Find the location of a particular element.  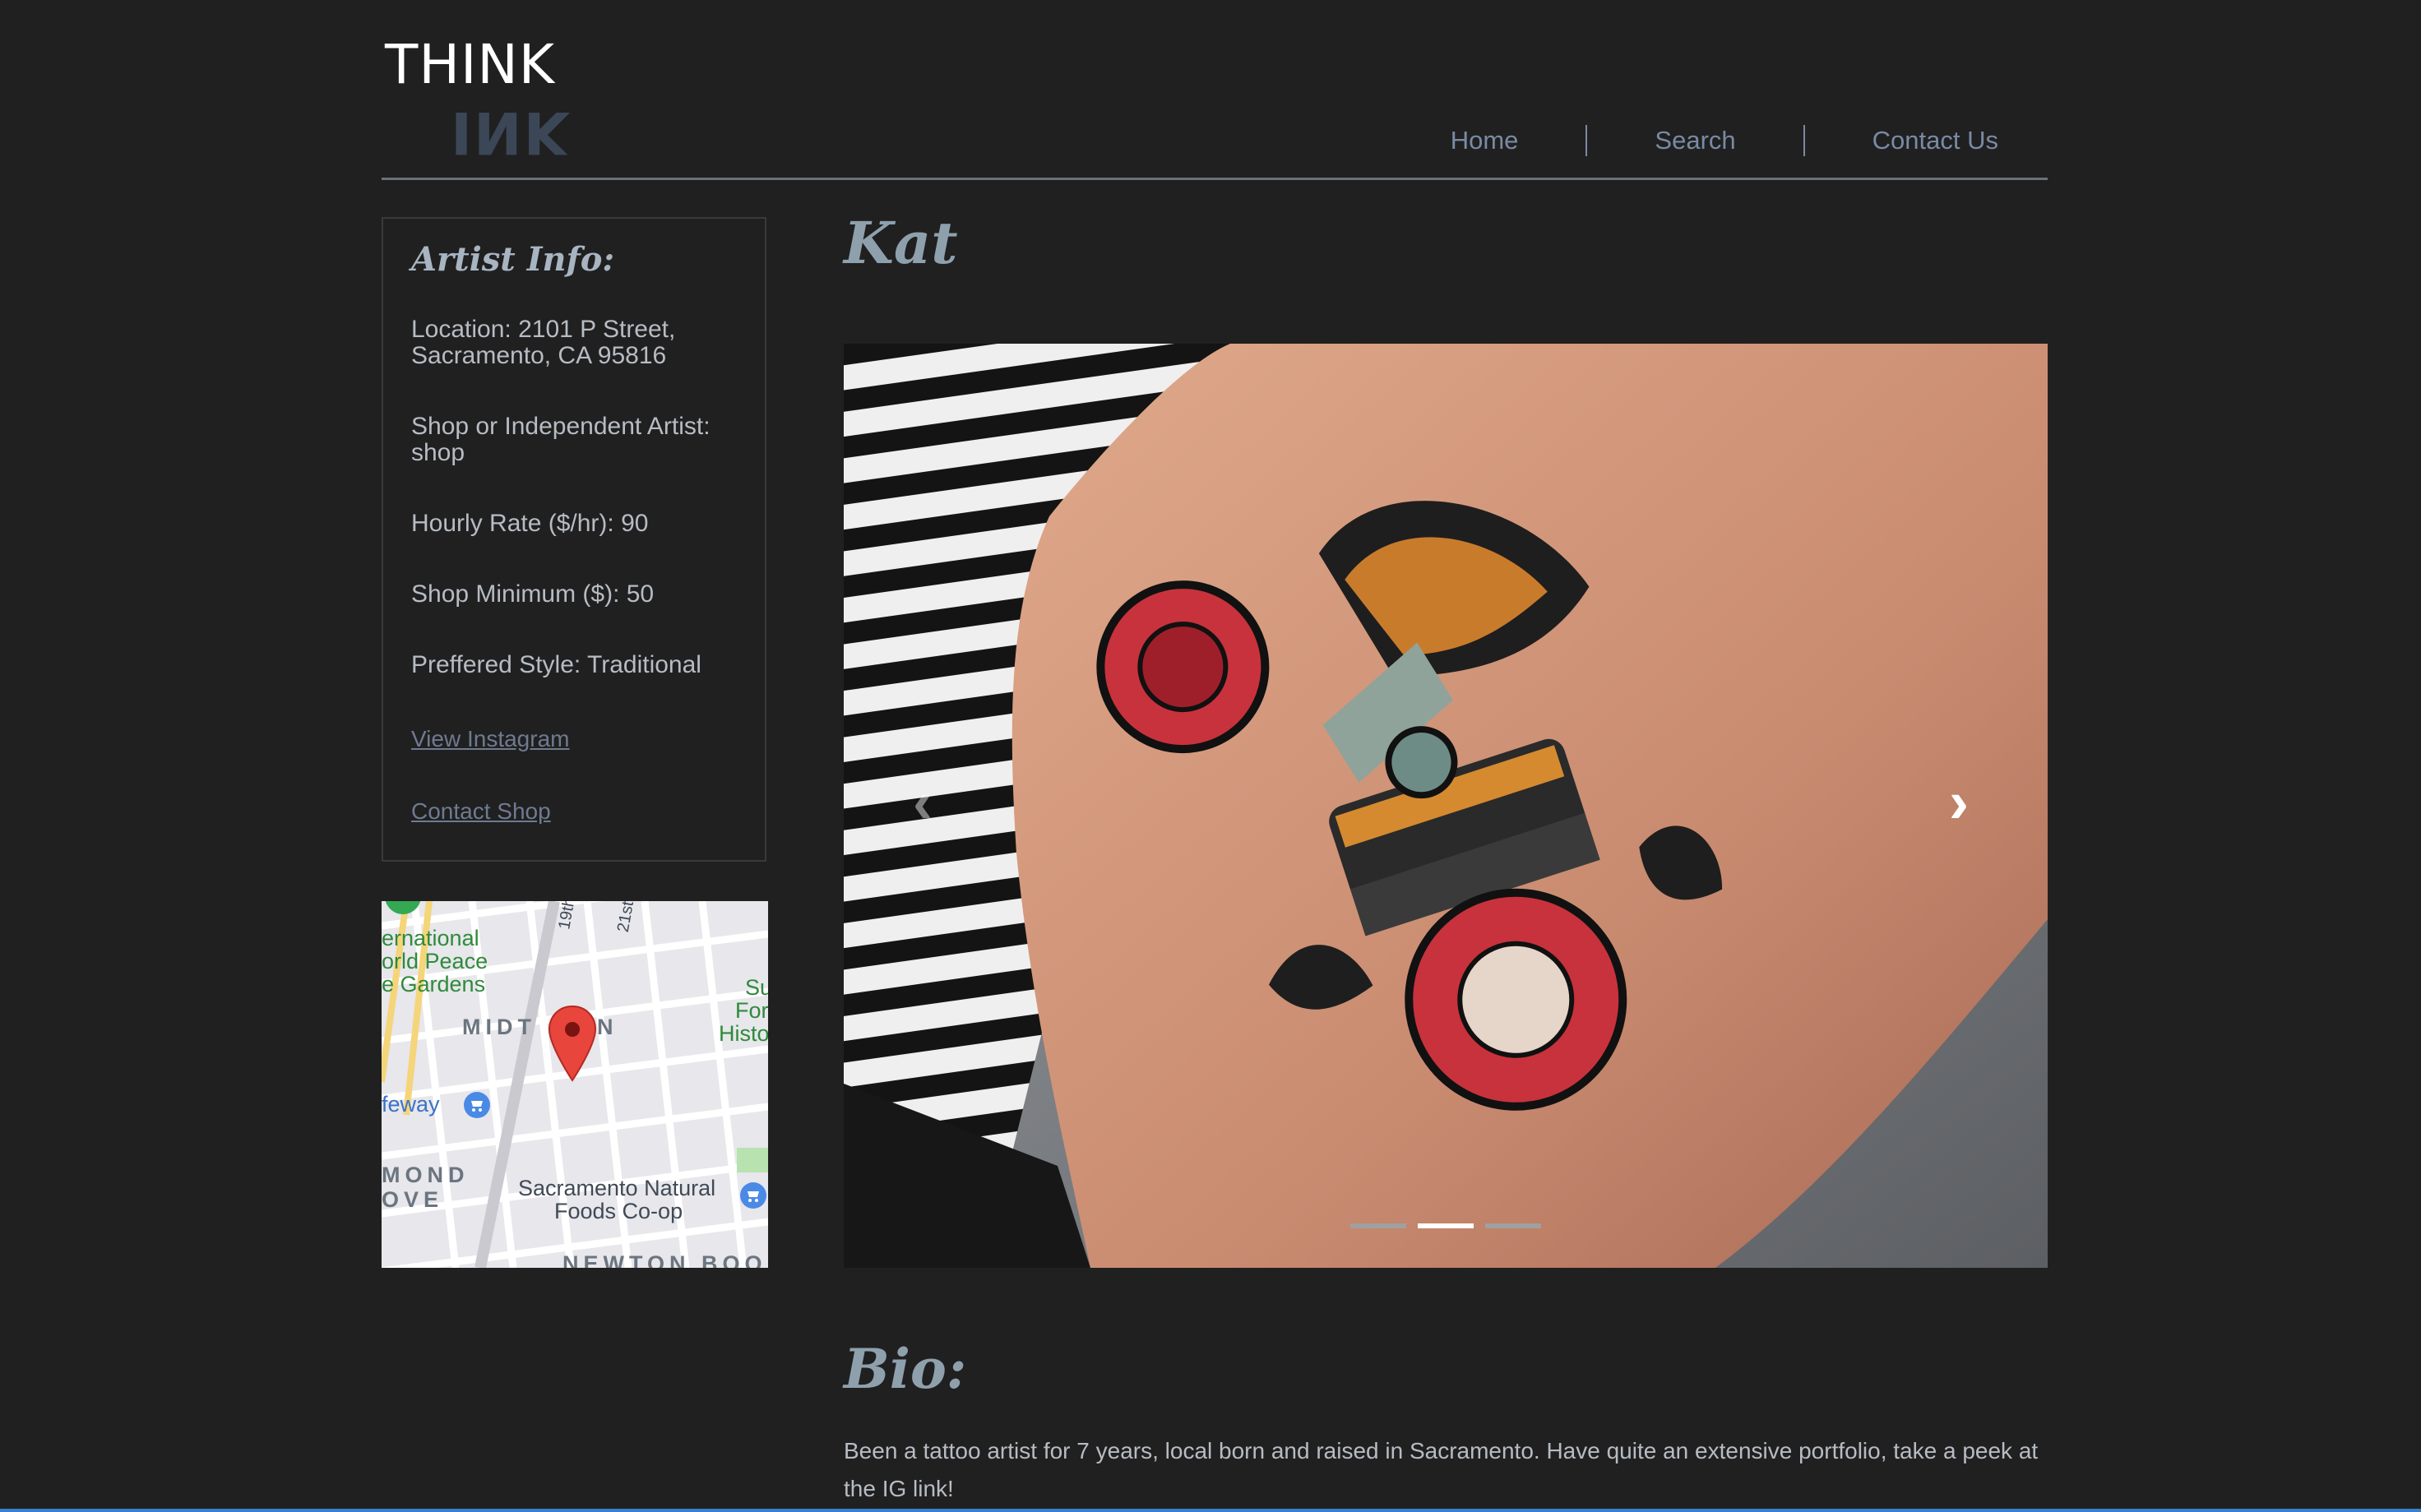

carousel-indicators is located at coordinates (1445, 1225).